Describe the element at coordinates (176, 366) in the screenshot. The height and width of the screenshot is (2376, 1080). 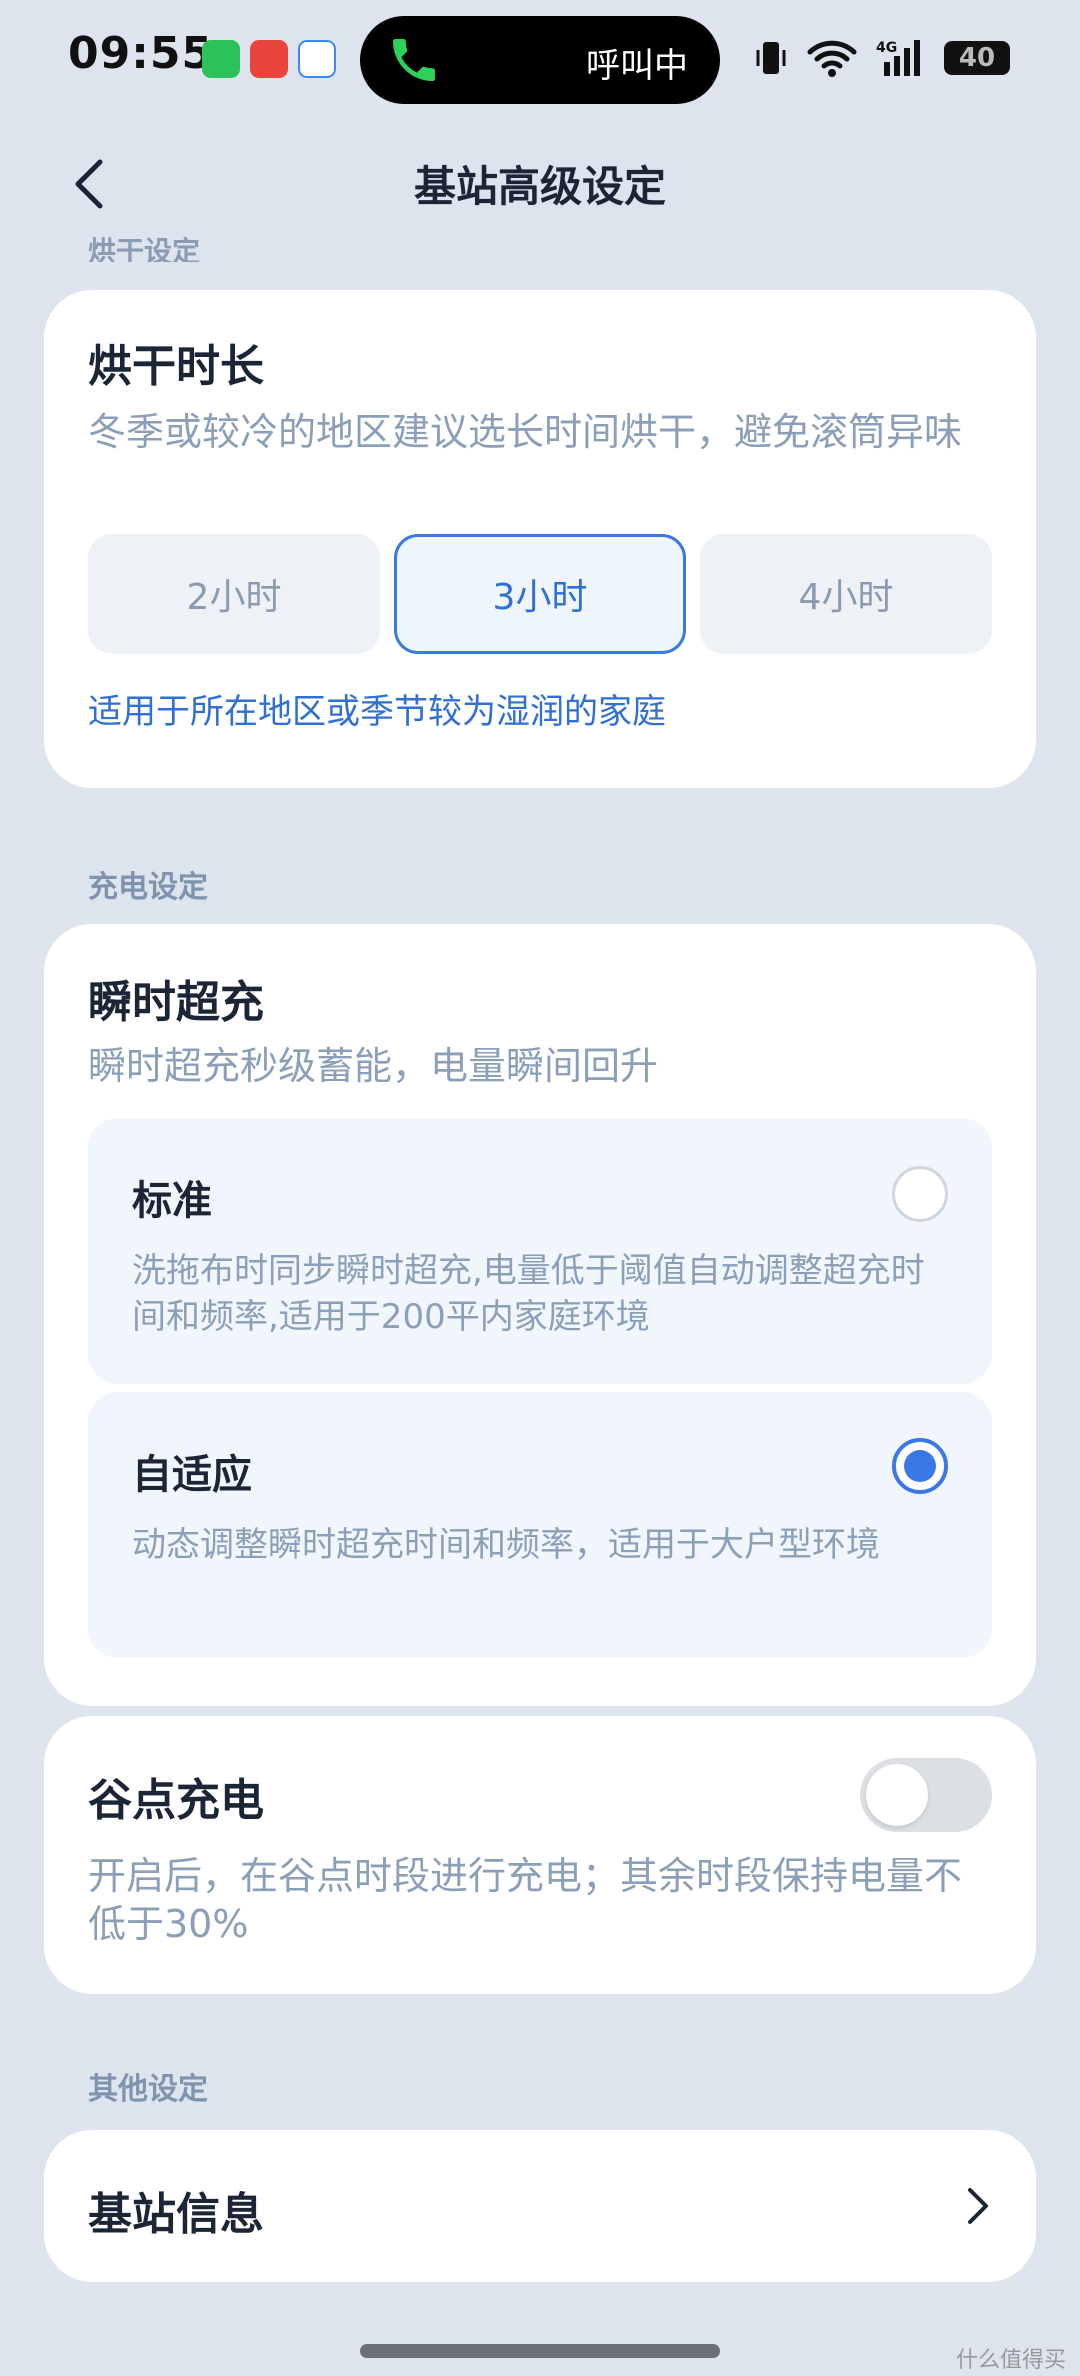
I see `drying-title: 烘干时长` at that location.